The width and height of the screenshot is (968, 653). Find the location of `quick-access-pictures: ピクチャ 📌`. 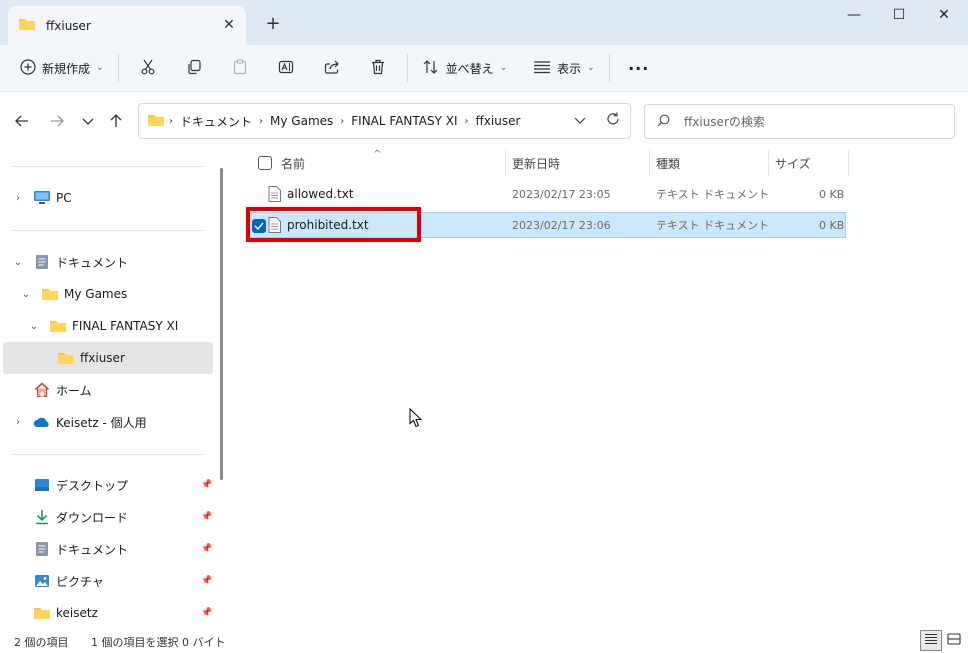

quick-access-pictures: ピクチャ 📌 is located at coordinates (108, 581).